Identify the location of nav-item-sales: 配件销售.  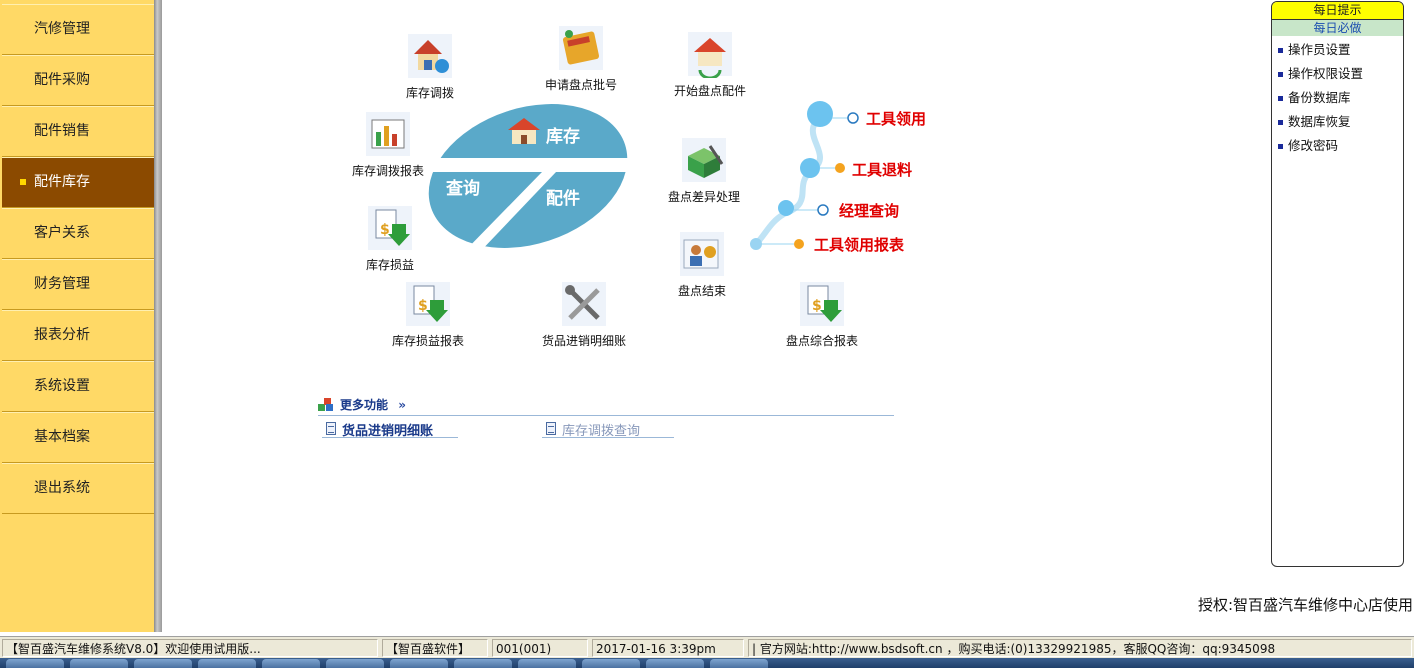
(78, 131).